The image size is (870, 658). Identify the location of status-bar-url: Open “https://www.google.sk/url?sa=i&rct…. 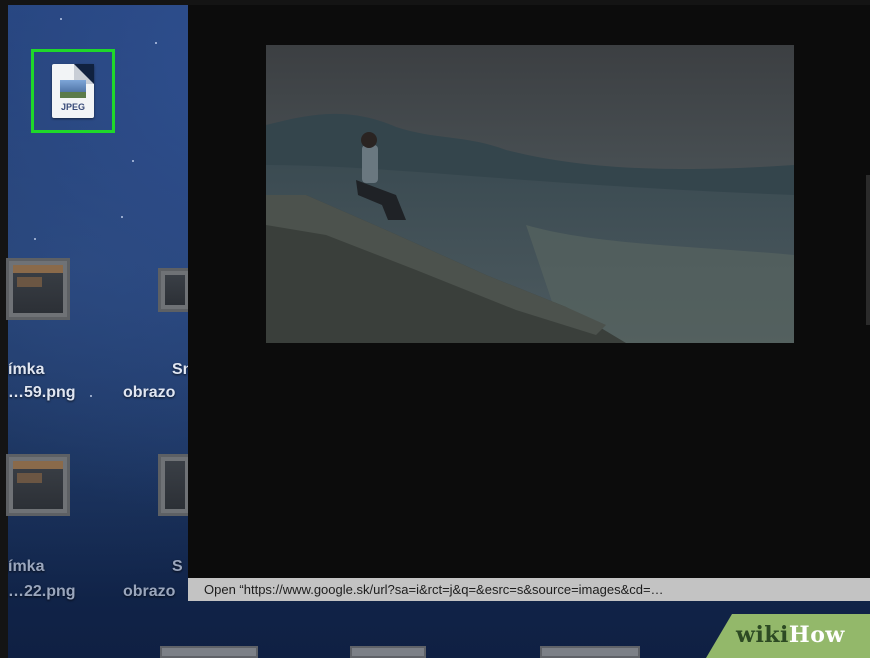
(529, 589).